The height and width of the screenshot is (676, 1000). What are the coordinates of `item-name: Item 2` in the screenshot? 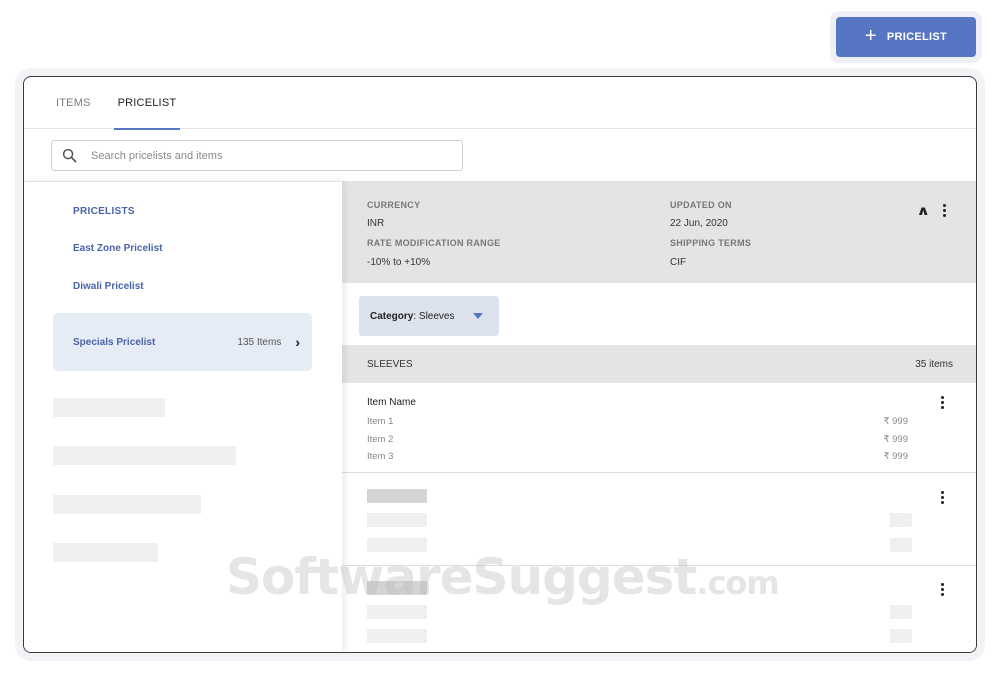 It's located at (380, 439).